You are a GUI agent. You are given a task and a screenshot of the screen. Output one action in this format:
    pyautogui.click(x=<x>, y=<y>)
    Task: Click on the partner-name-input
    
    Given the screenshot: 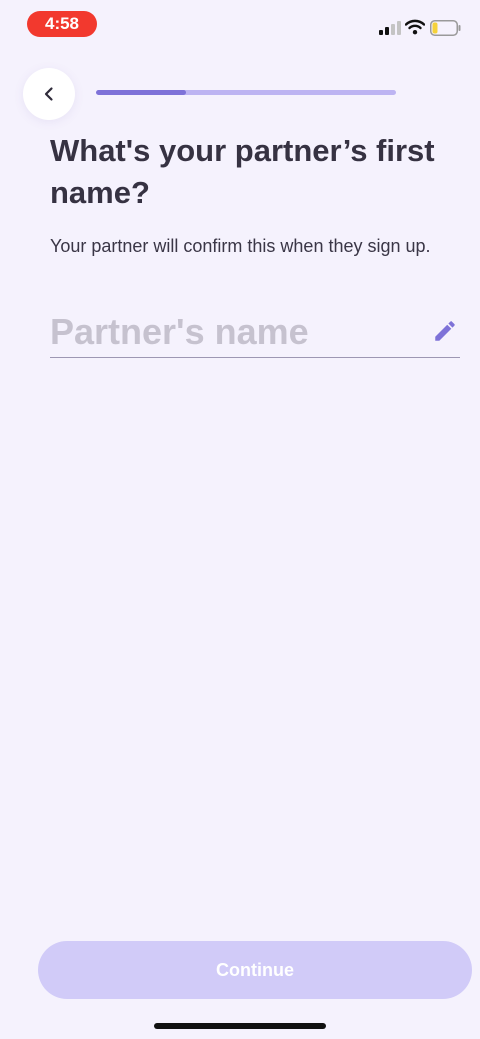 What is the action you would take?
    pyautogui.click(x=235, y=332)
    